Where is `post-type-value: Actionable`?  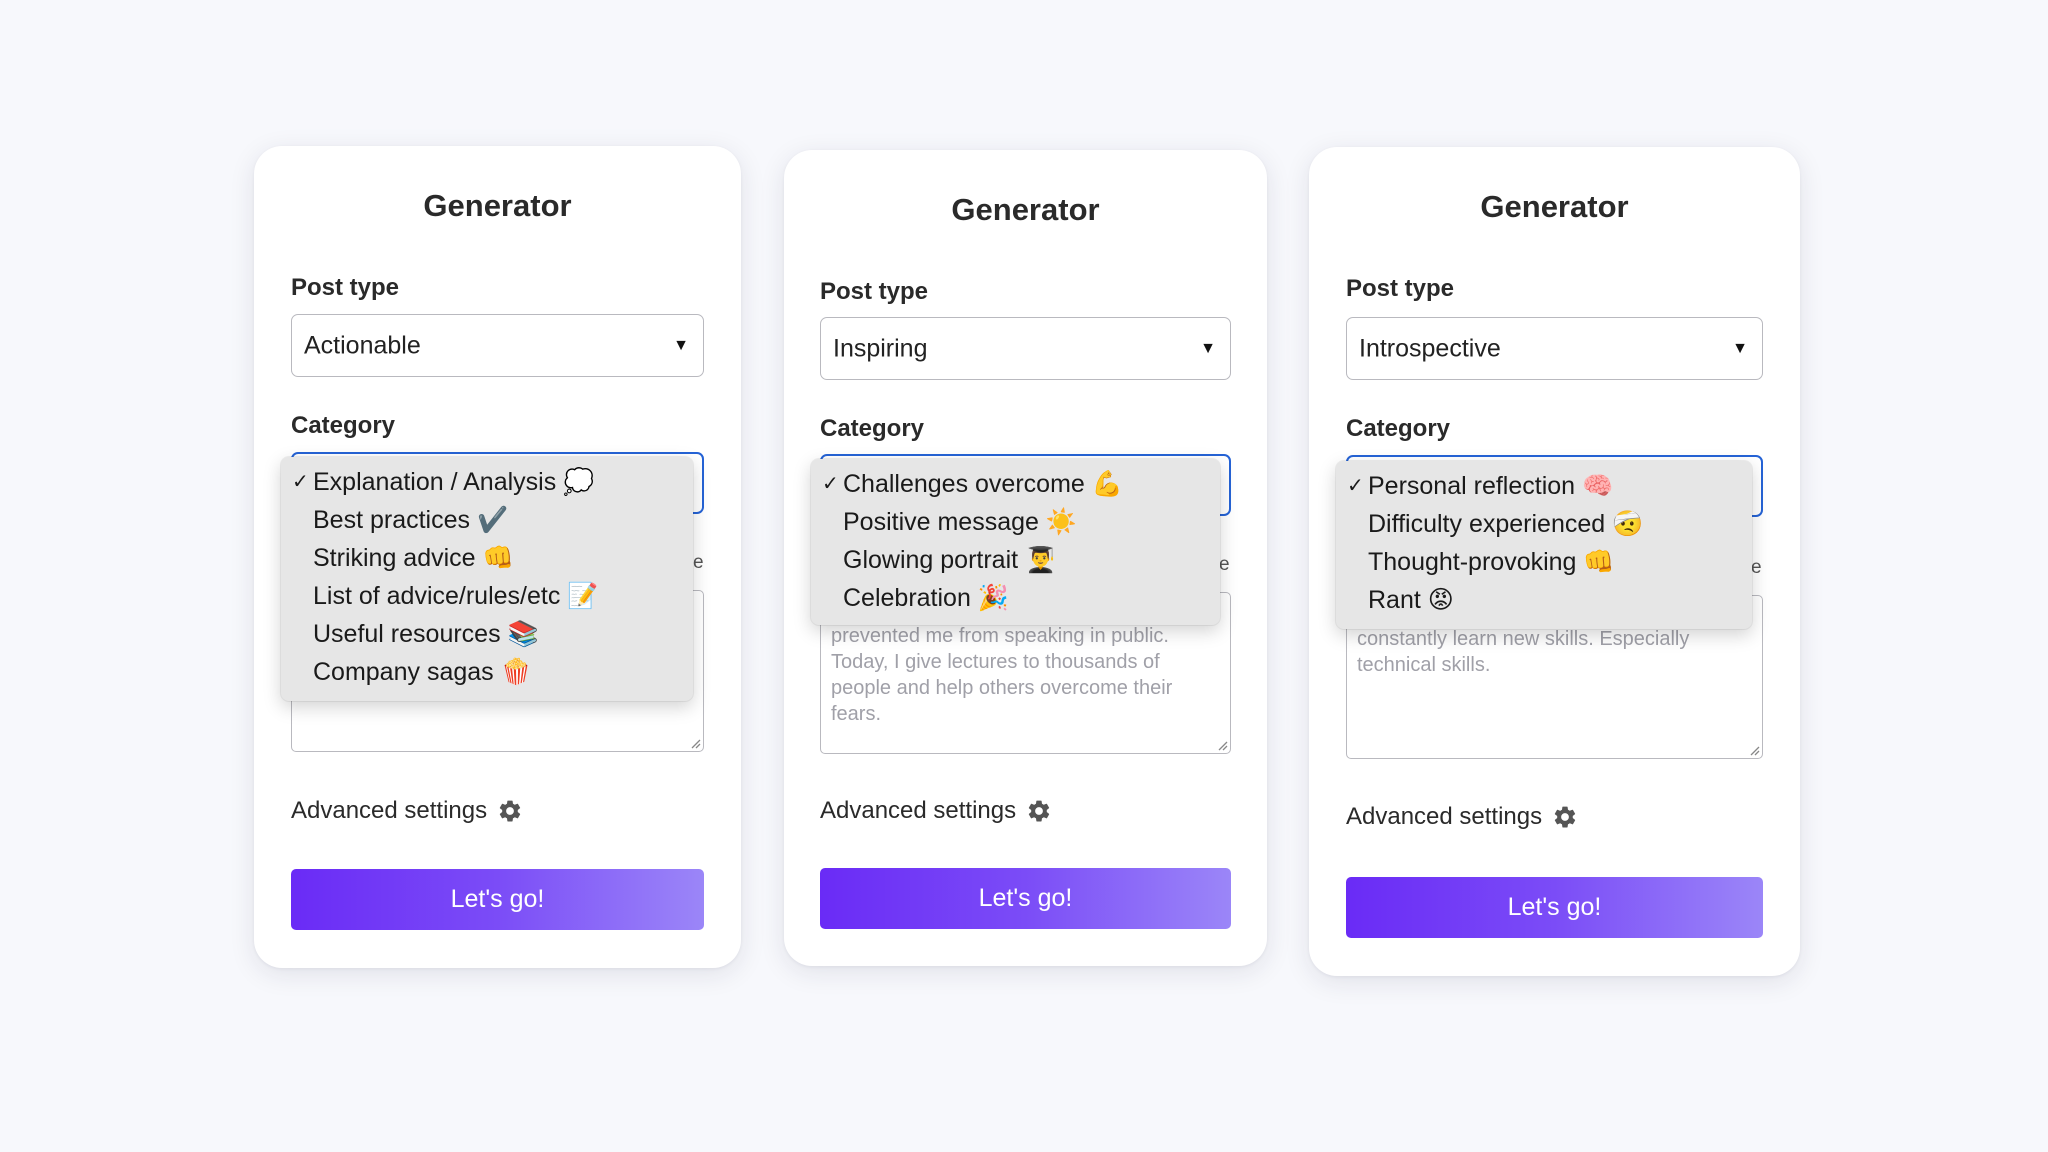 post-type-value: Actionable is located at coordinates (362, 345).